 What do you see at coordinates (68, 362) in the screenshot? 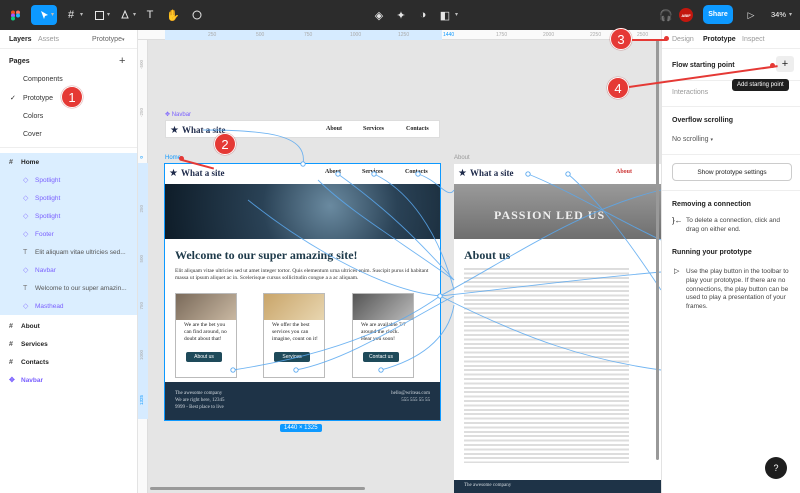
I see `layer-contacts: # Contacts` at bounding box center [68, 362].